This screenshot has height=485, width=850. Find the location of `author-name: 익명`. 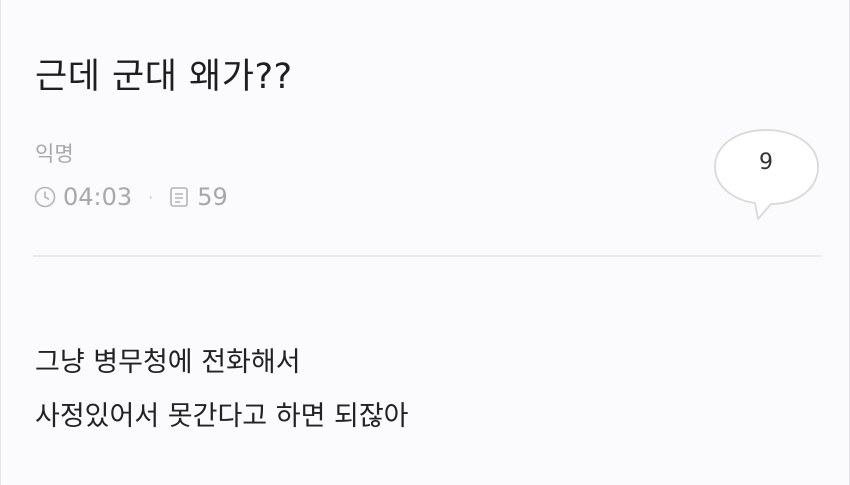

author-name: 익명 is located at coordinates (54, 153).